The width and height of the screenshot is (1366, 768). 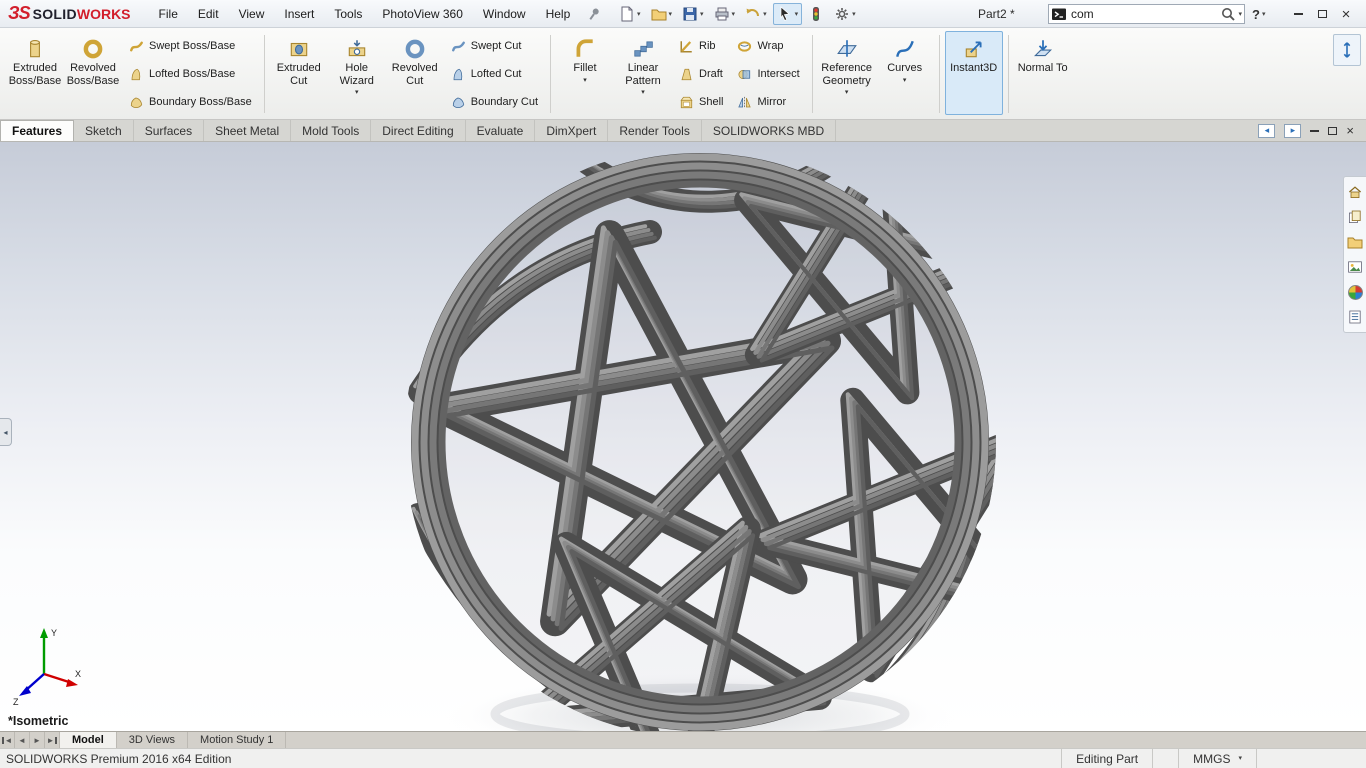 What do you see at coordinates (847, 92) in the screenshot?
I see `reference-geometry-flyout-icon: ▾` at bounding box center [847, 92].